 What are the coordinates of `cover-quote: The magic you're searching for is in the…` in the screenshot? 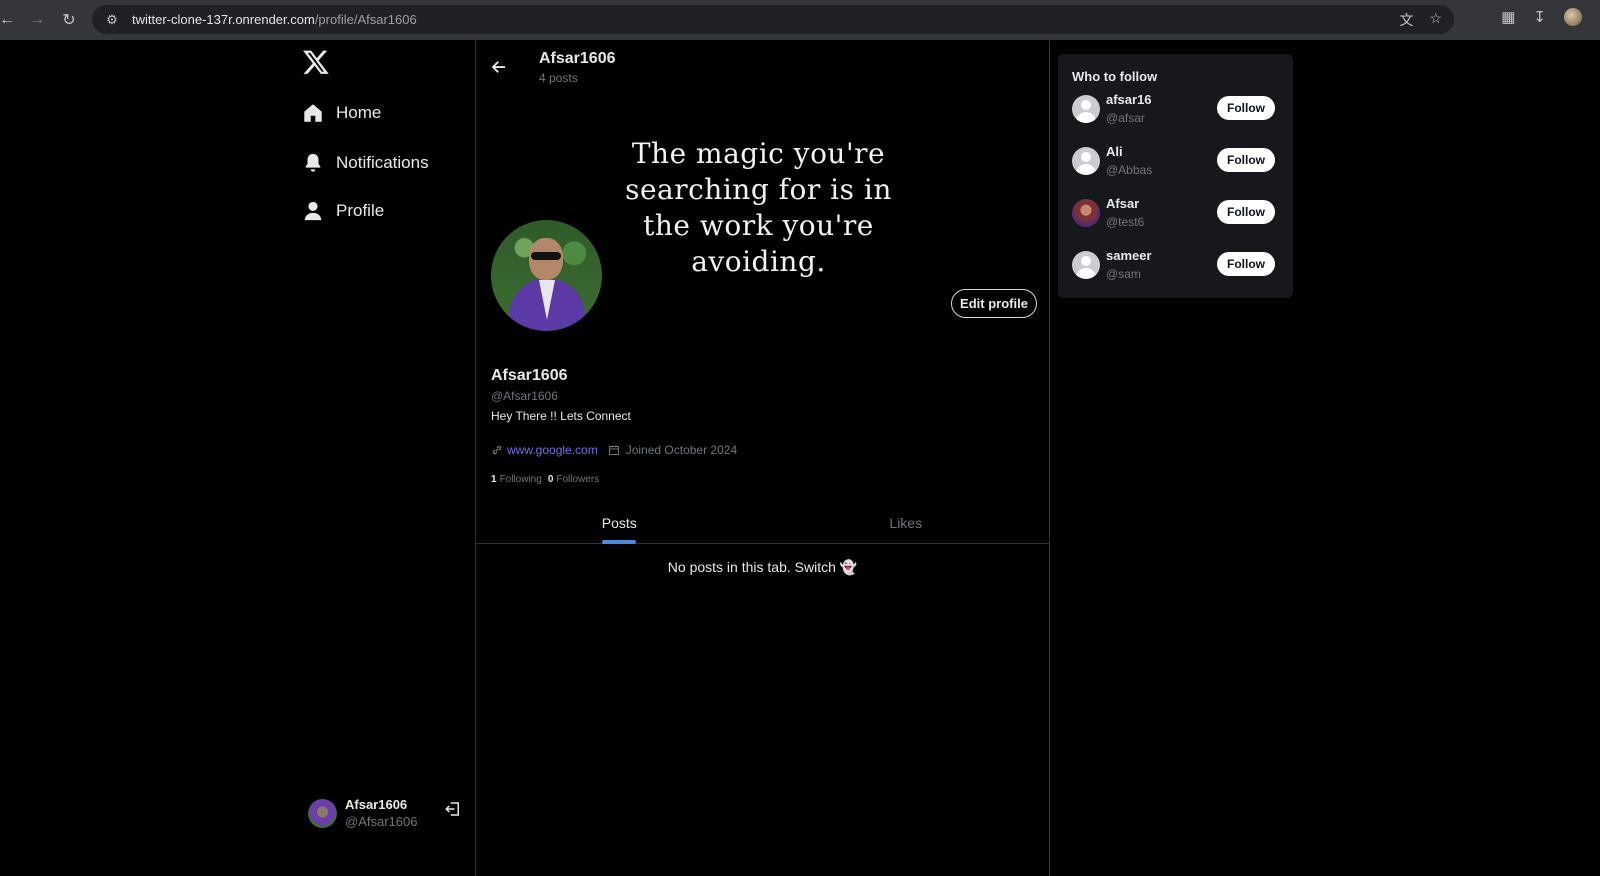 It's located at (758, 207).